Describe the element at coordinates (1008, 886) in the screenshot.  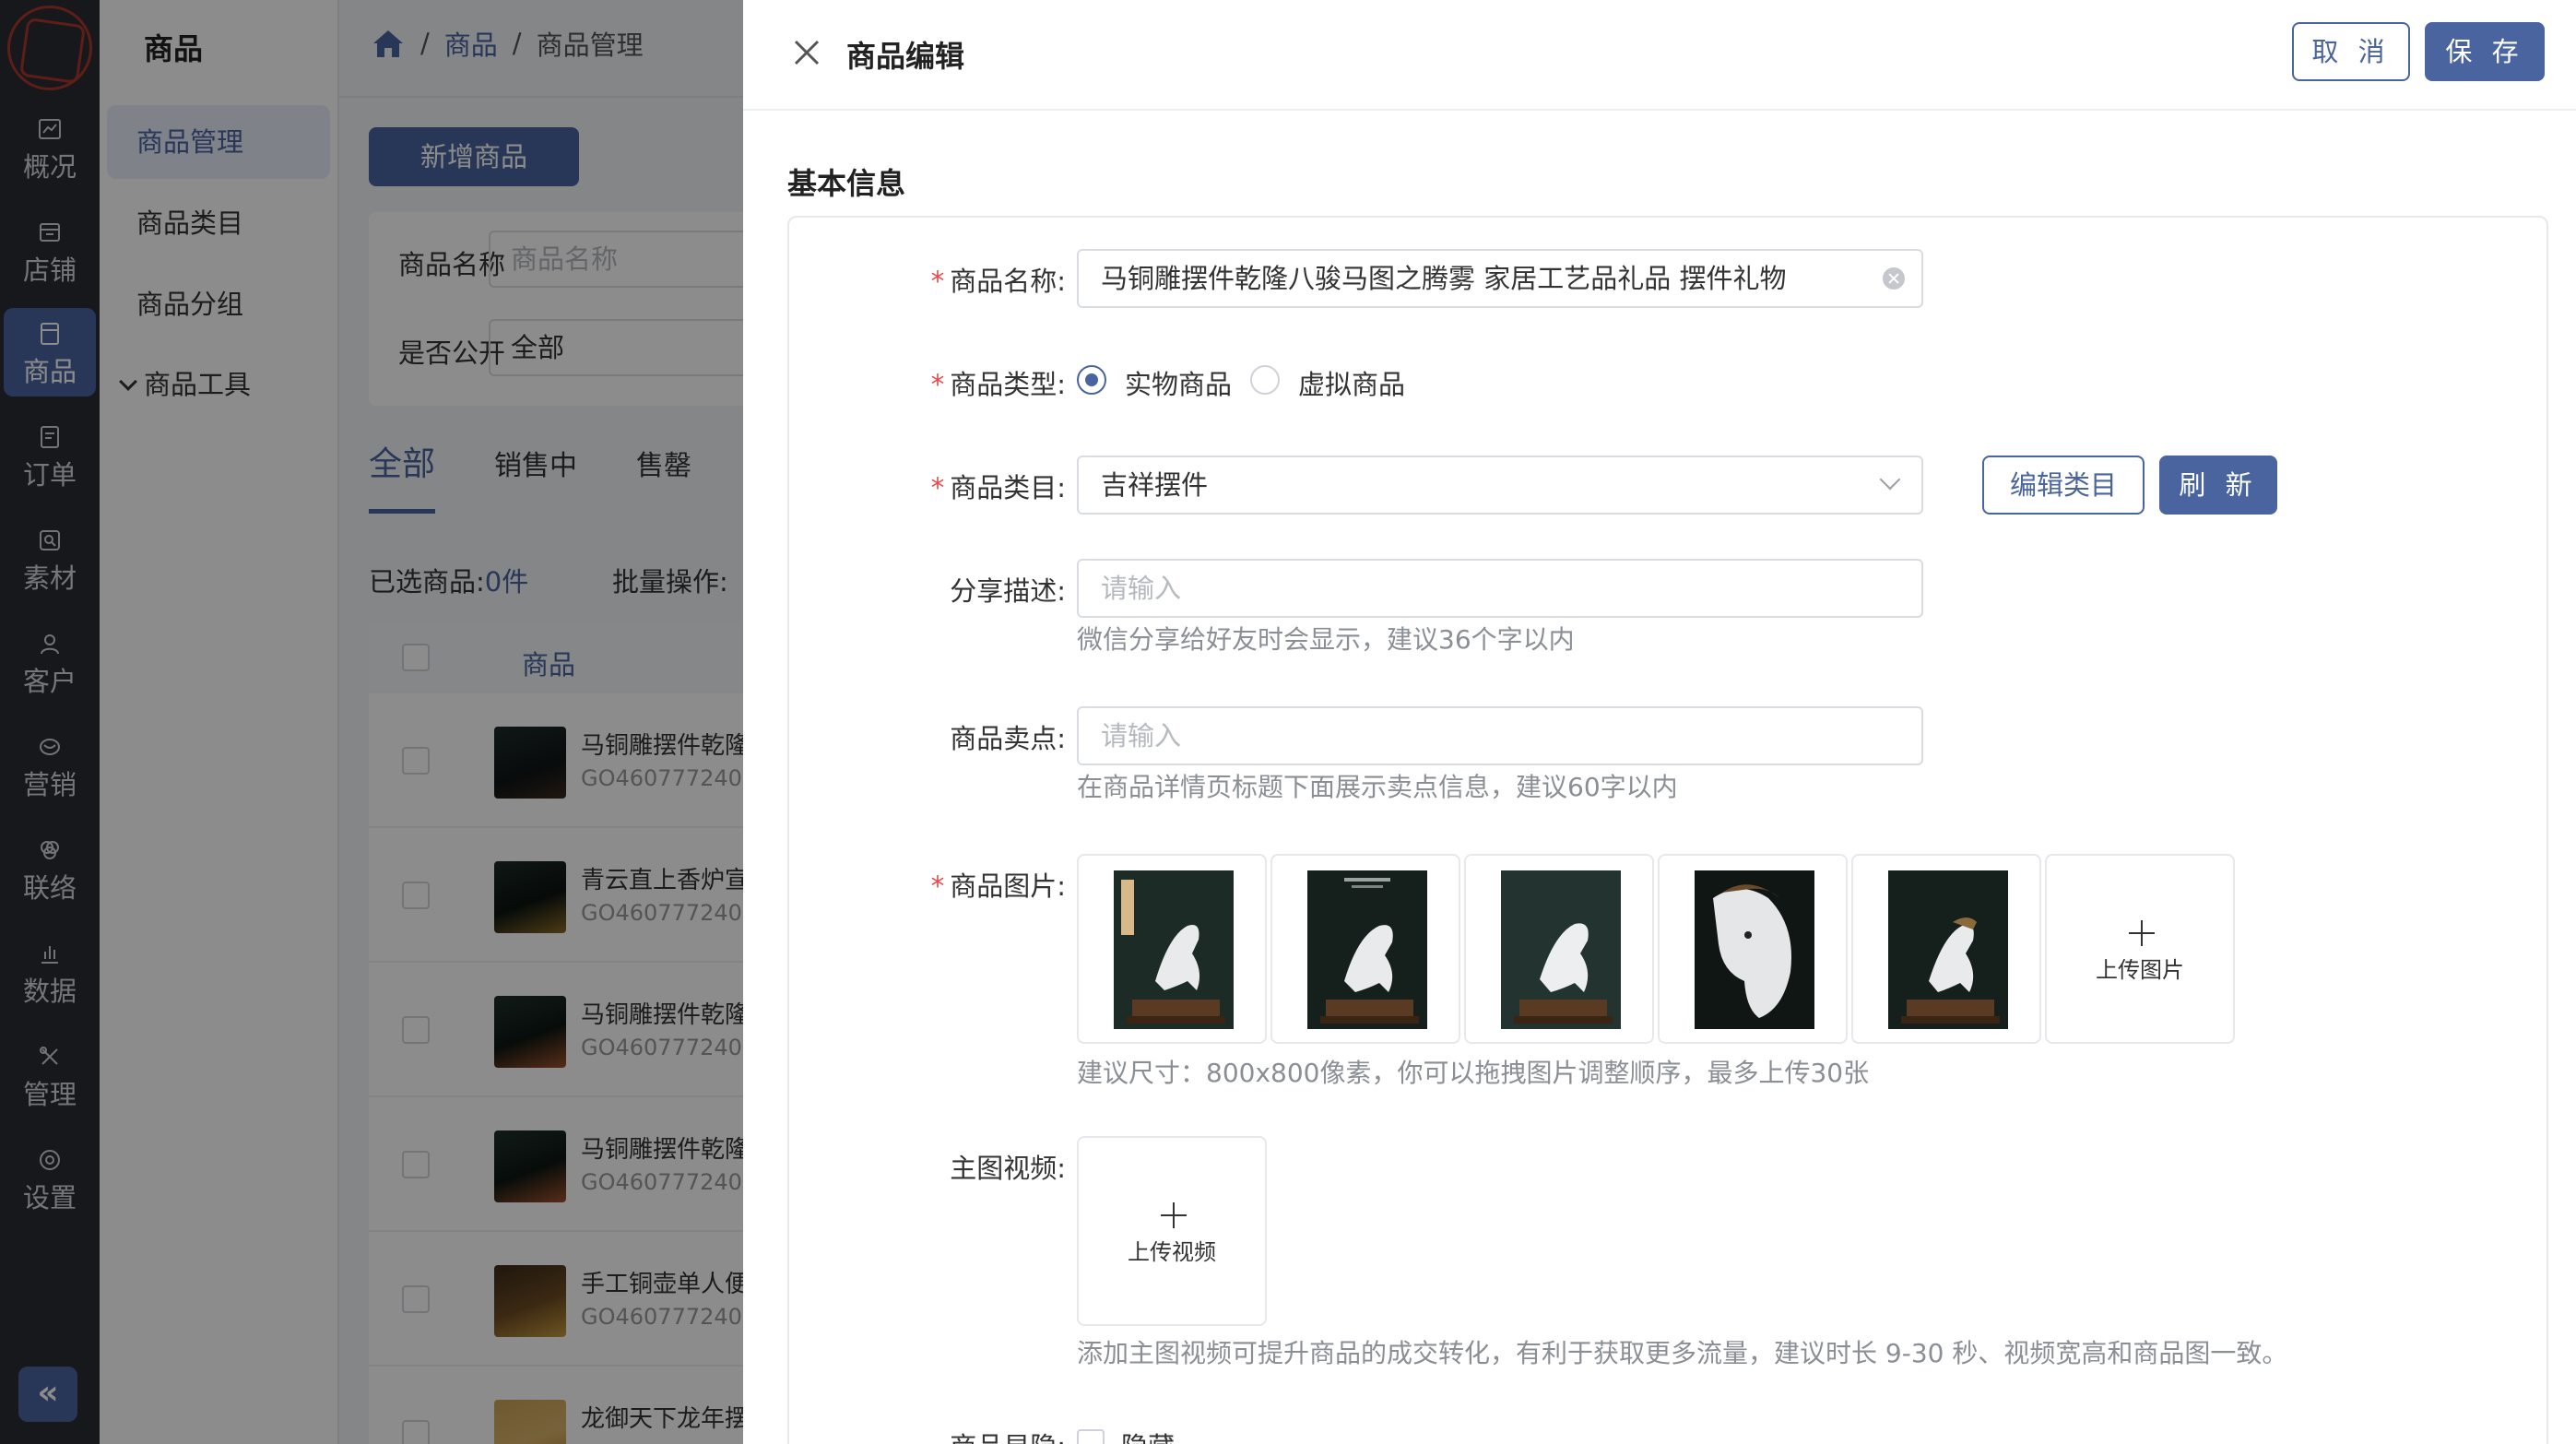
I see `product-images-label-text: 商品图片:` at that location.